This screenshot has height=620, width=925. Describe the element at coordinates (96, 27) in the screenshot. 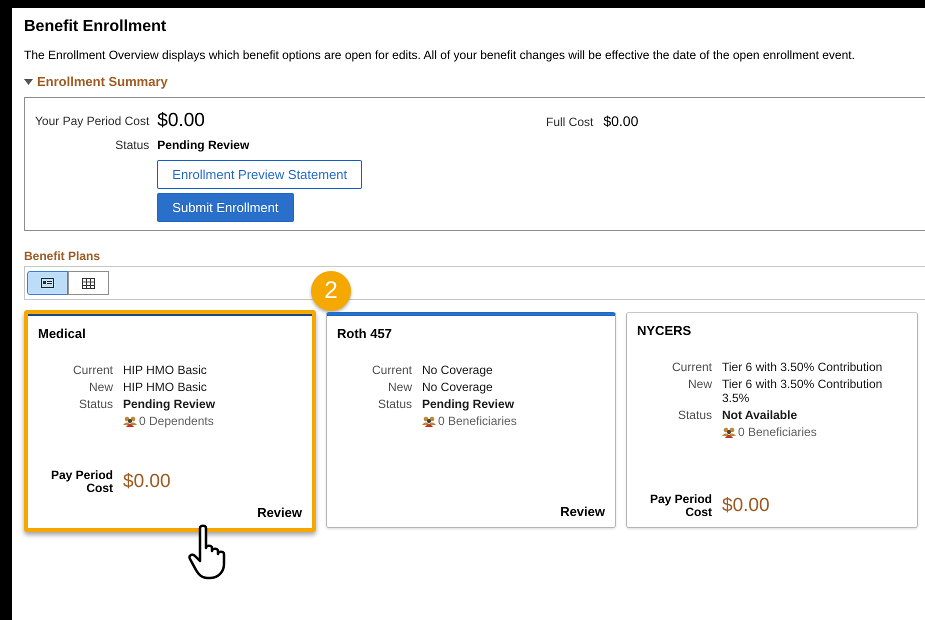

I see `page-title: Benefit Enrollment` at that location.